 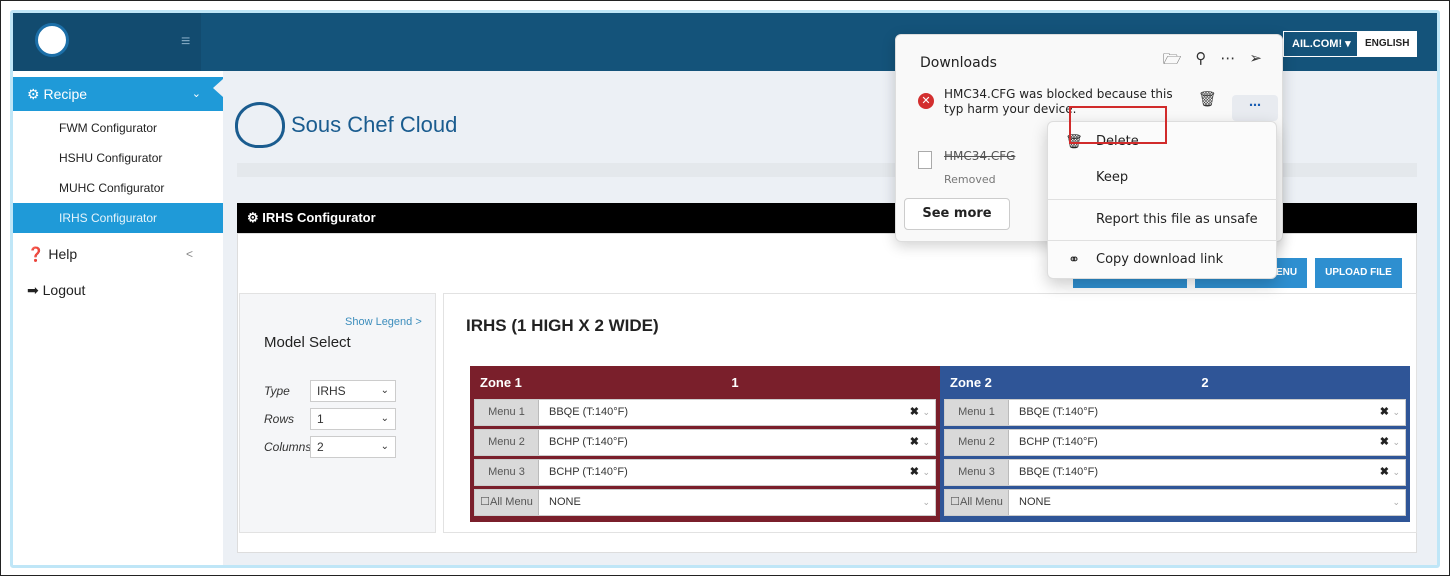 I want to click on menu-row: Menu 2 BCHP (T:140°F) ✖ ⌄, so click(x=705, y=442).